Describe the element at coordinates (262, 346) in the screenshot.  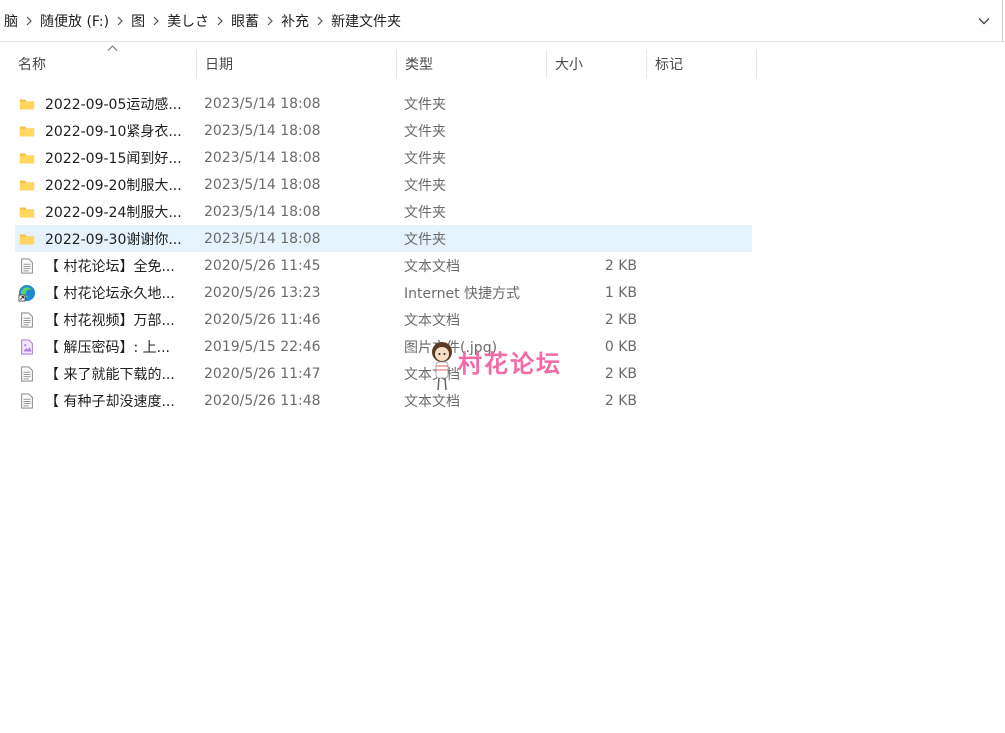
I see `file-date: 2019/5/15 22:46` at that location.